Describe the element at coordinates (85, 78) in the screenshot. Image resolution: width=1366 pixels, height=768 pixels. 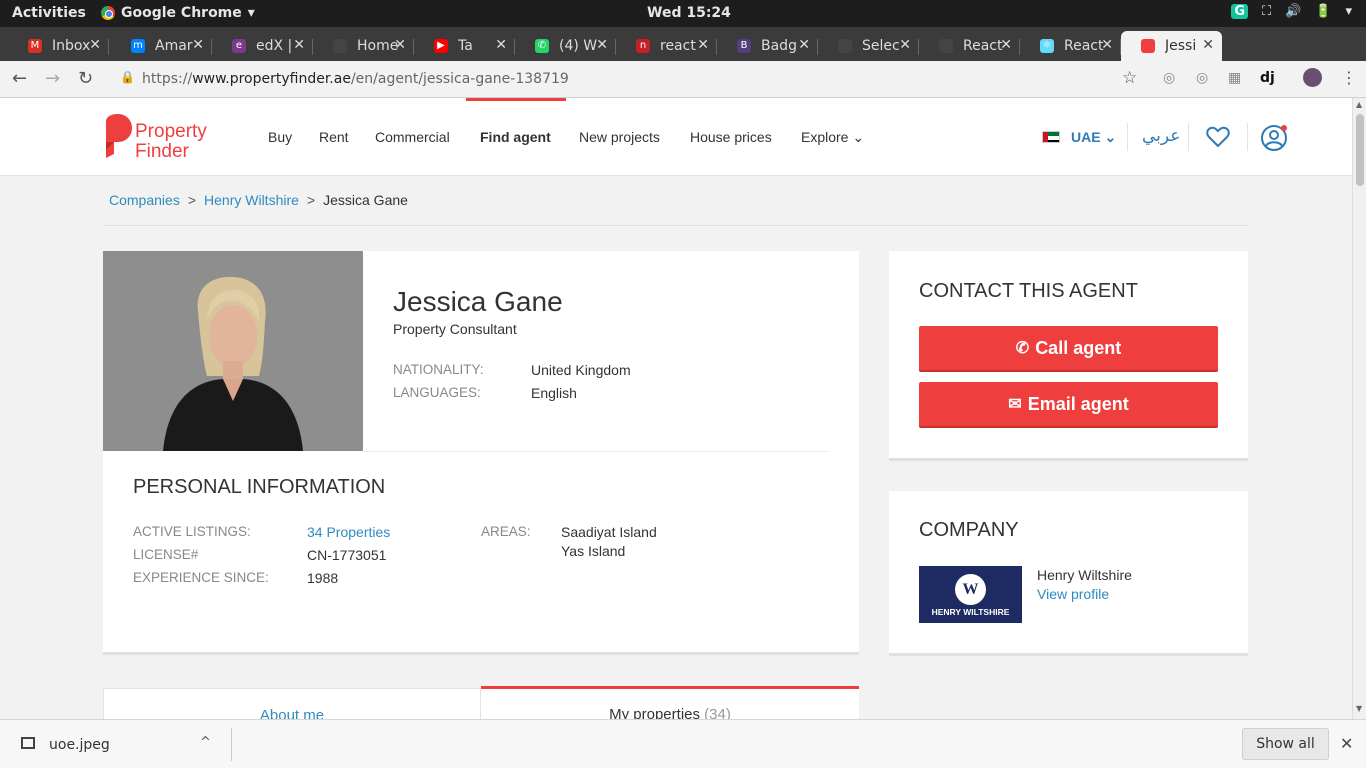
I see `reload-button: ↻` at that location.